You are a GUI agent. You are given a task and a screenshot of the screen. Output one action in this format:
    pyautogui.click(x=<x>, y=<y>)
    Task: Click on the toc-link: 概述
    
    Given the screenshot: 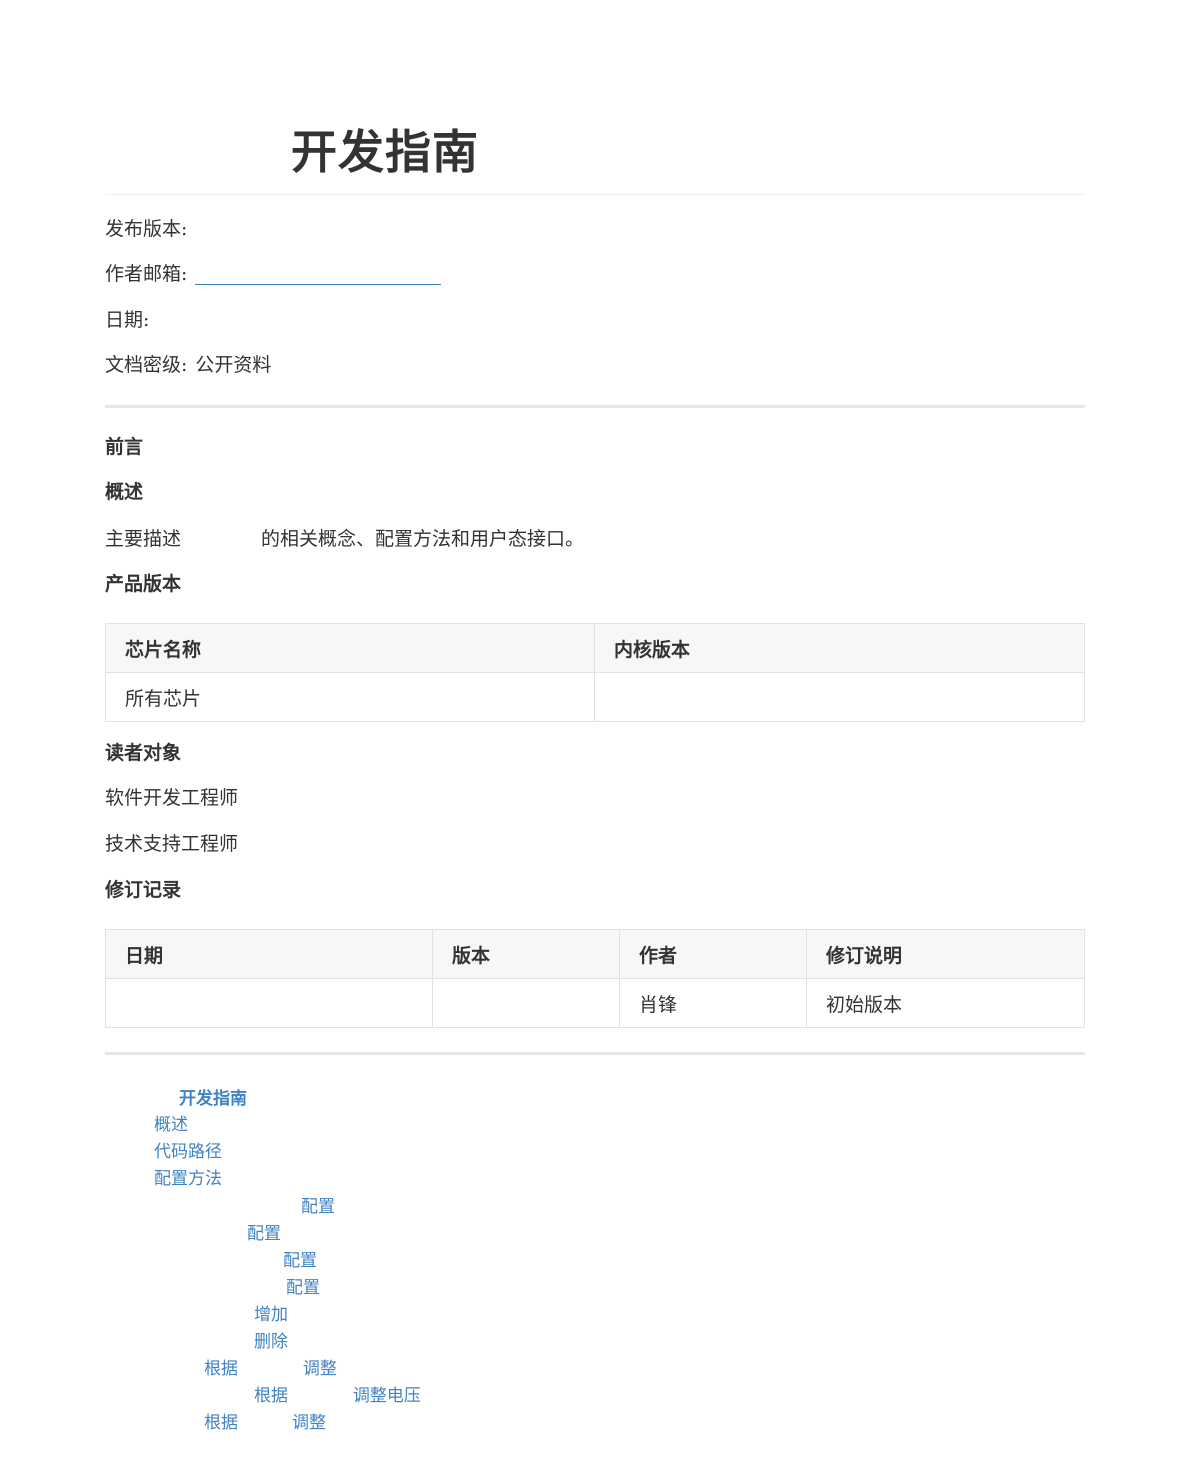 What is the action you would take?
    pyautogui.click(x=171, y=1125)
    